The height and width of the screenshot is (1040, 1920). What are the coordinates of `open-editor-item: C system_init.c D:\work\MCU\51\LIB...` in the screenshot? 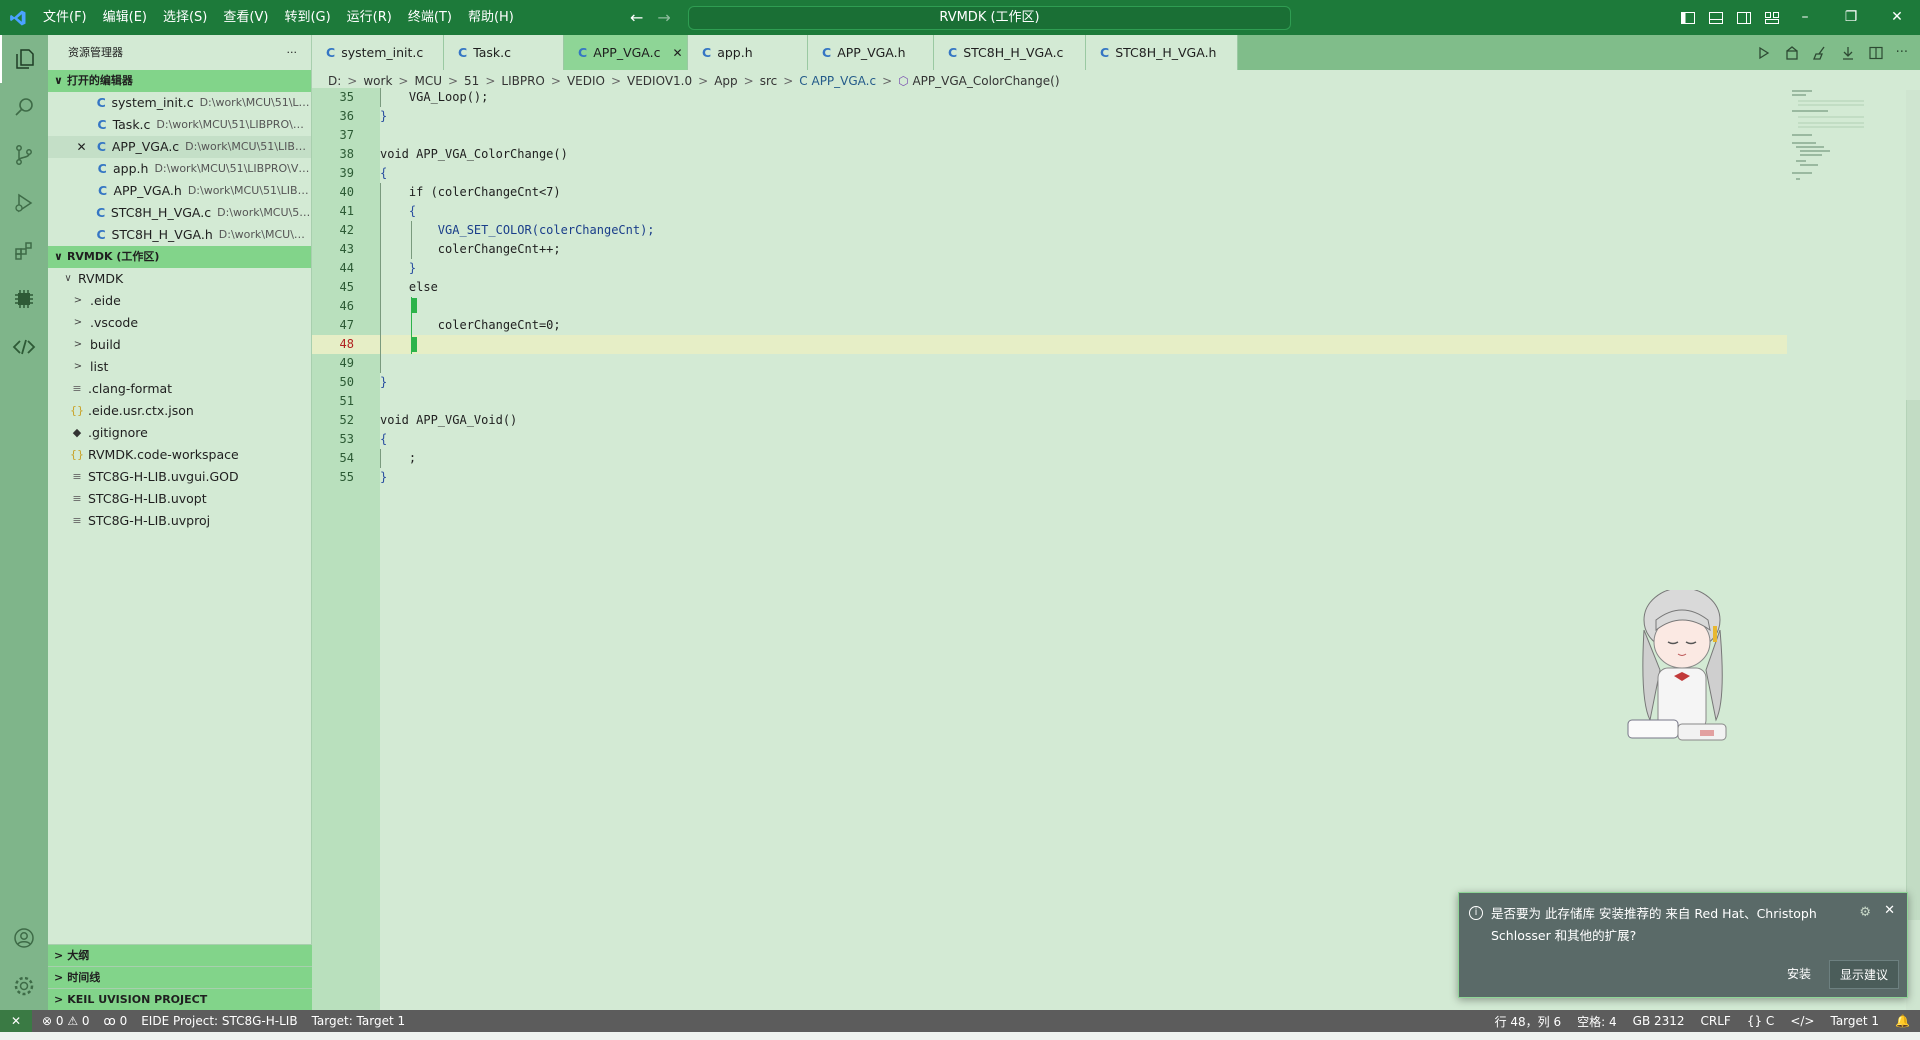 It's located at (179, 103).